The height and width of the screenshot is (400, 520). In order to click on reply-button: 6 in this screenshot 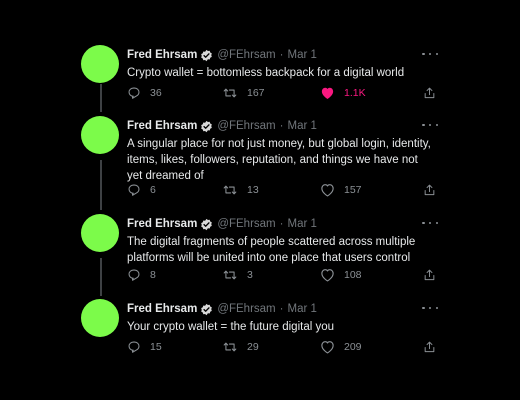, I will do `click(141, 190)`.